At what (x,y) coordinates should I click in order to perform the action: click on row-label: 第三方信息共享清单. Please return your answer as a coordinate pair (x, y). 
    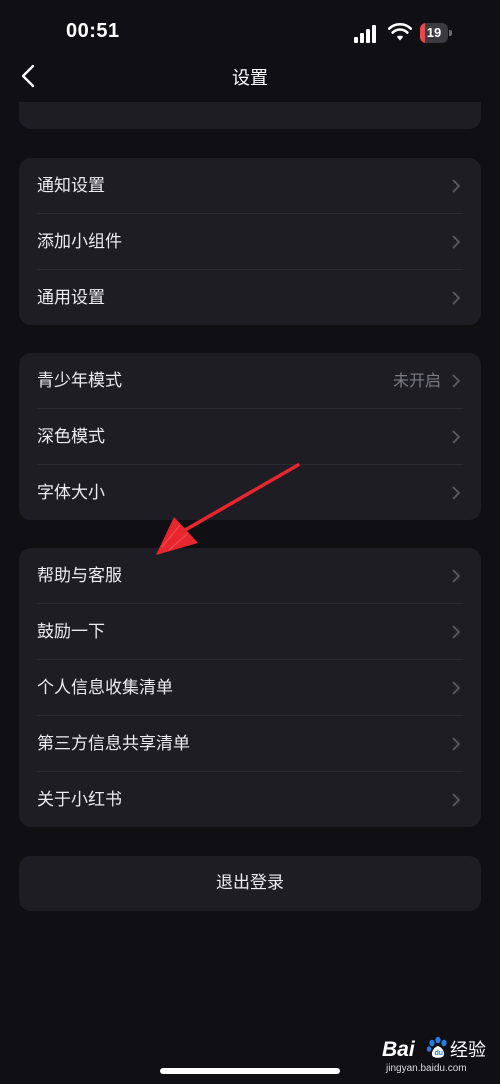
    Looking at the image, I should click on (113, 744).